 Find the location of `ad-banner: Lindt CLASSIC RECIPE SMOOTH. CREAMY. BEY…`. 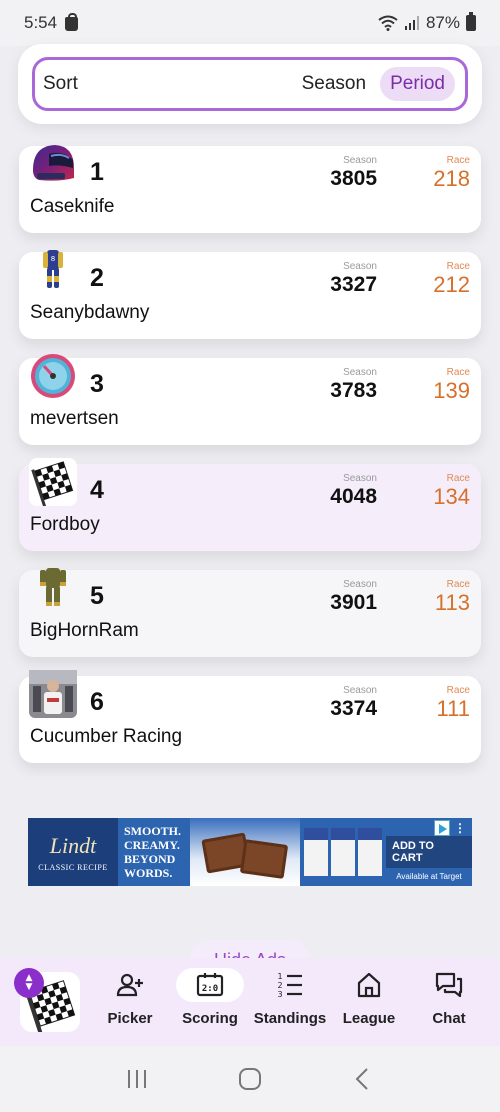

ad-banner: Lindt CLASSIC RECIPE SMOOTH. CREAMY. BEY… is located at coordinates (250, 852).